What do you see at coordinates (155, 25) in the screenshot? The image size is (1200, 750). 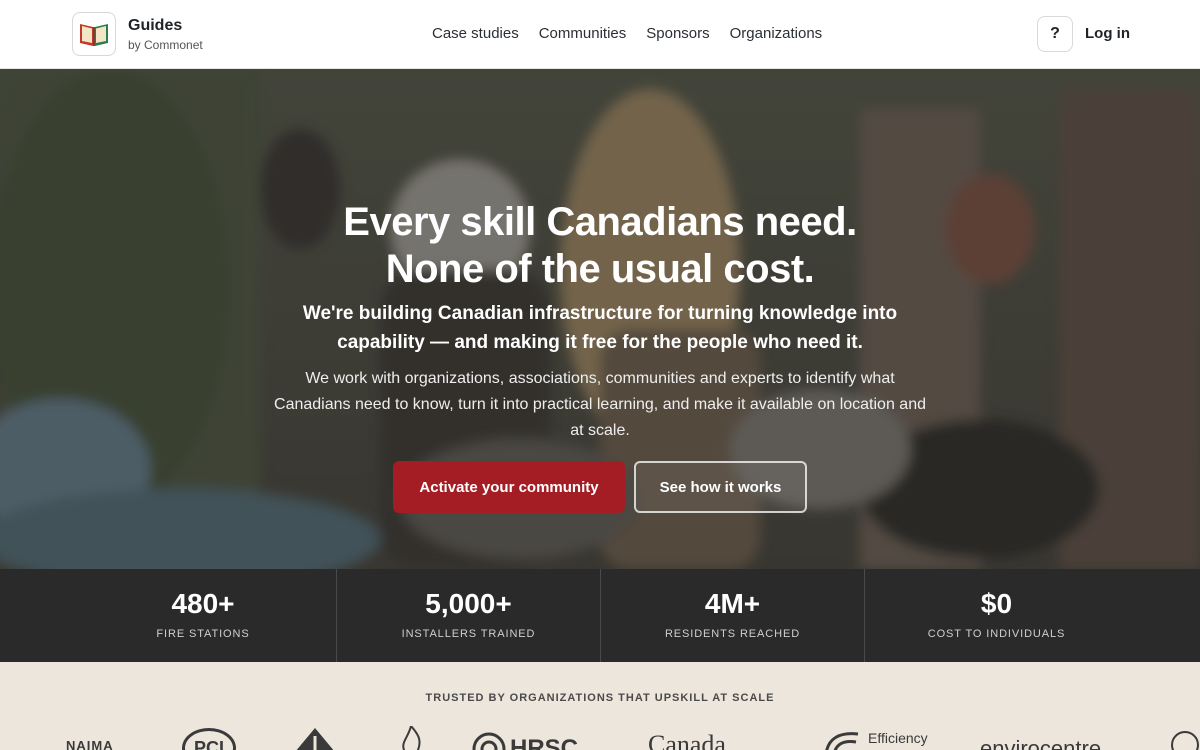 I see `brand-title: Guides` at bounding box center [155, 25].